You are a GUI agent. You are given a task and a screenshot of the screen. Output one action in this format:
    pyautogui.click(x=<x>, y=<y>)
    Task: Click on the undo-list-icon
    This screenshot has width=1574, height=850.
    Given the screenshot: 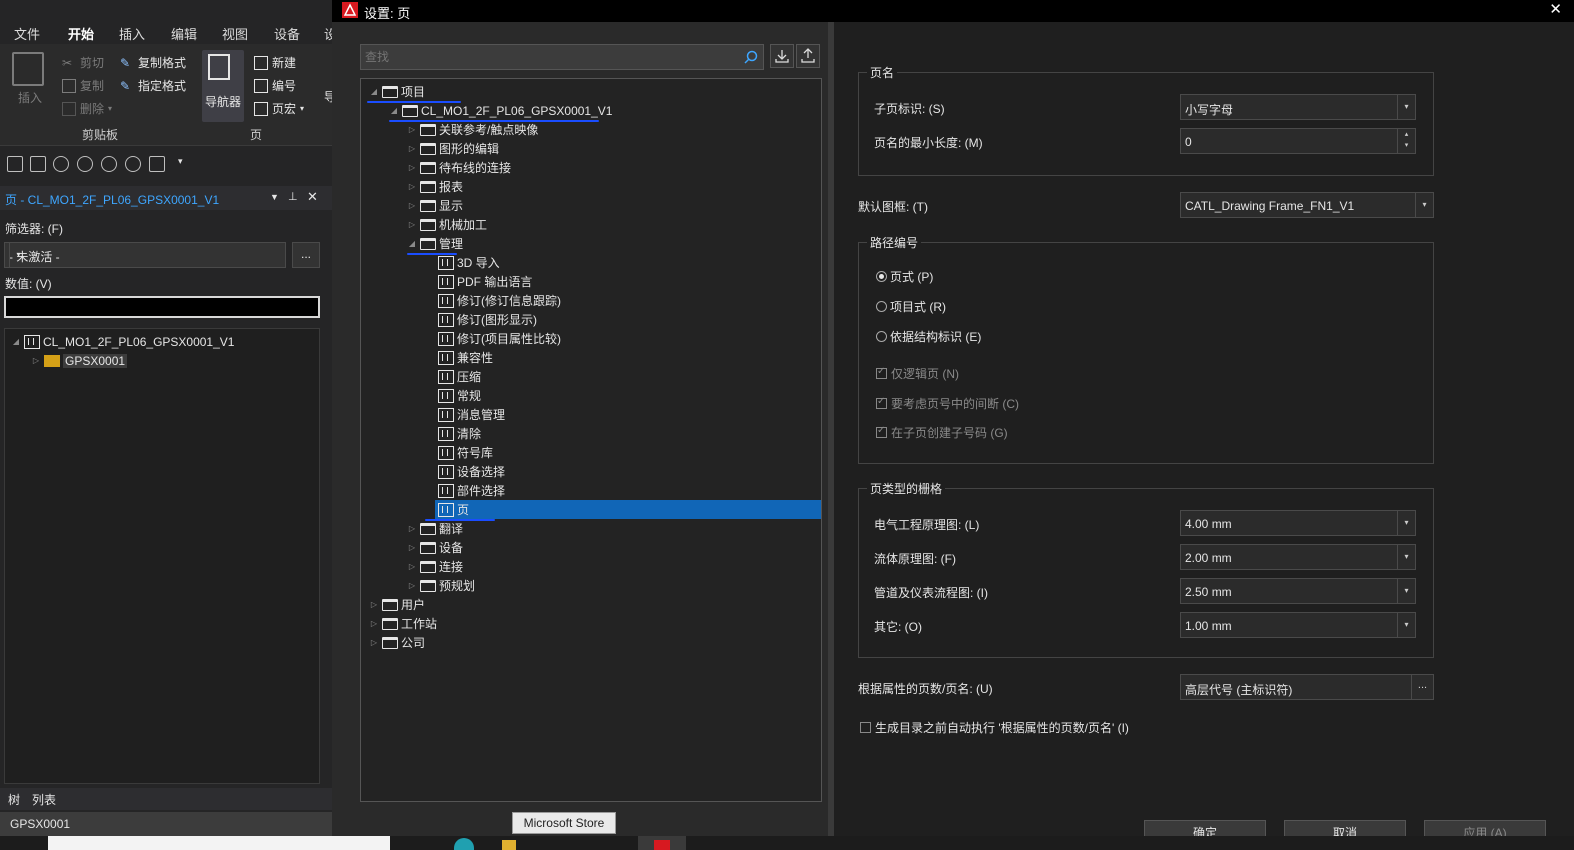 What is the action you would take?
    pyautogui.click(x=85, y=164)
    